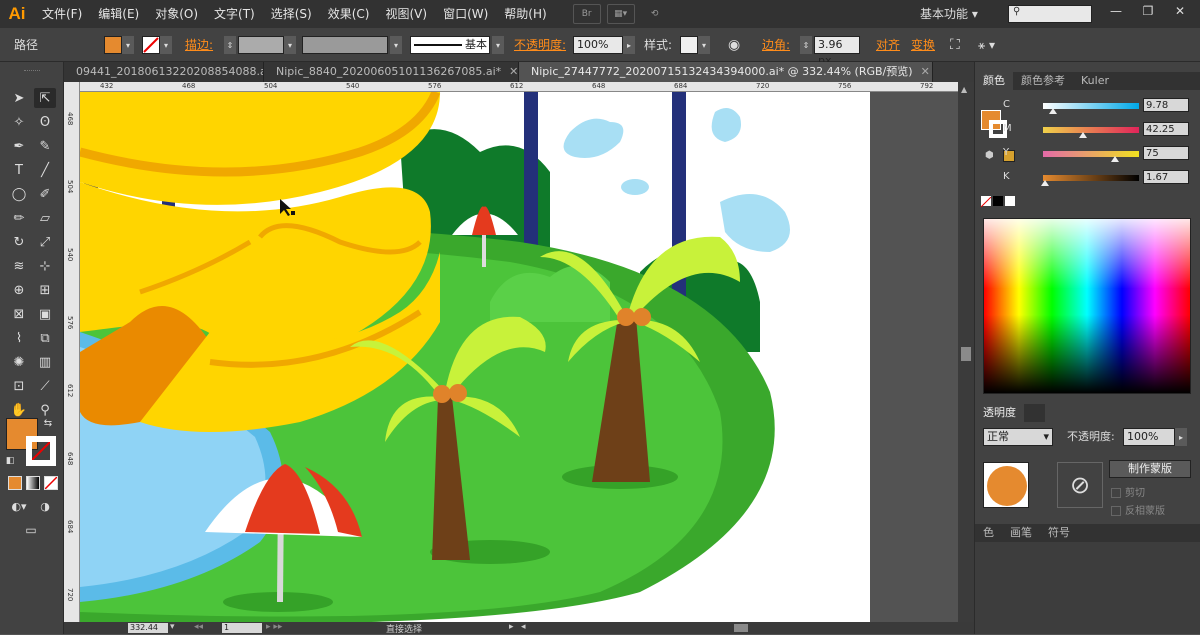 This screenshot has height=635, width=1200. What do you see at coordinates (345, 45) in the screenshot?
I see `variable-width-profile` at bounding box center [345, 45].